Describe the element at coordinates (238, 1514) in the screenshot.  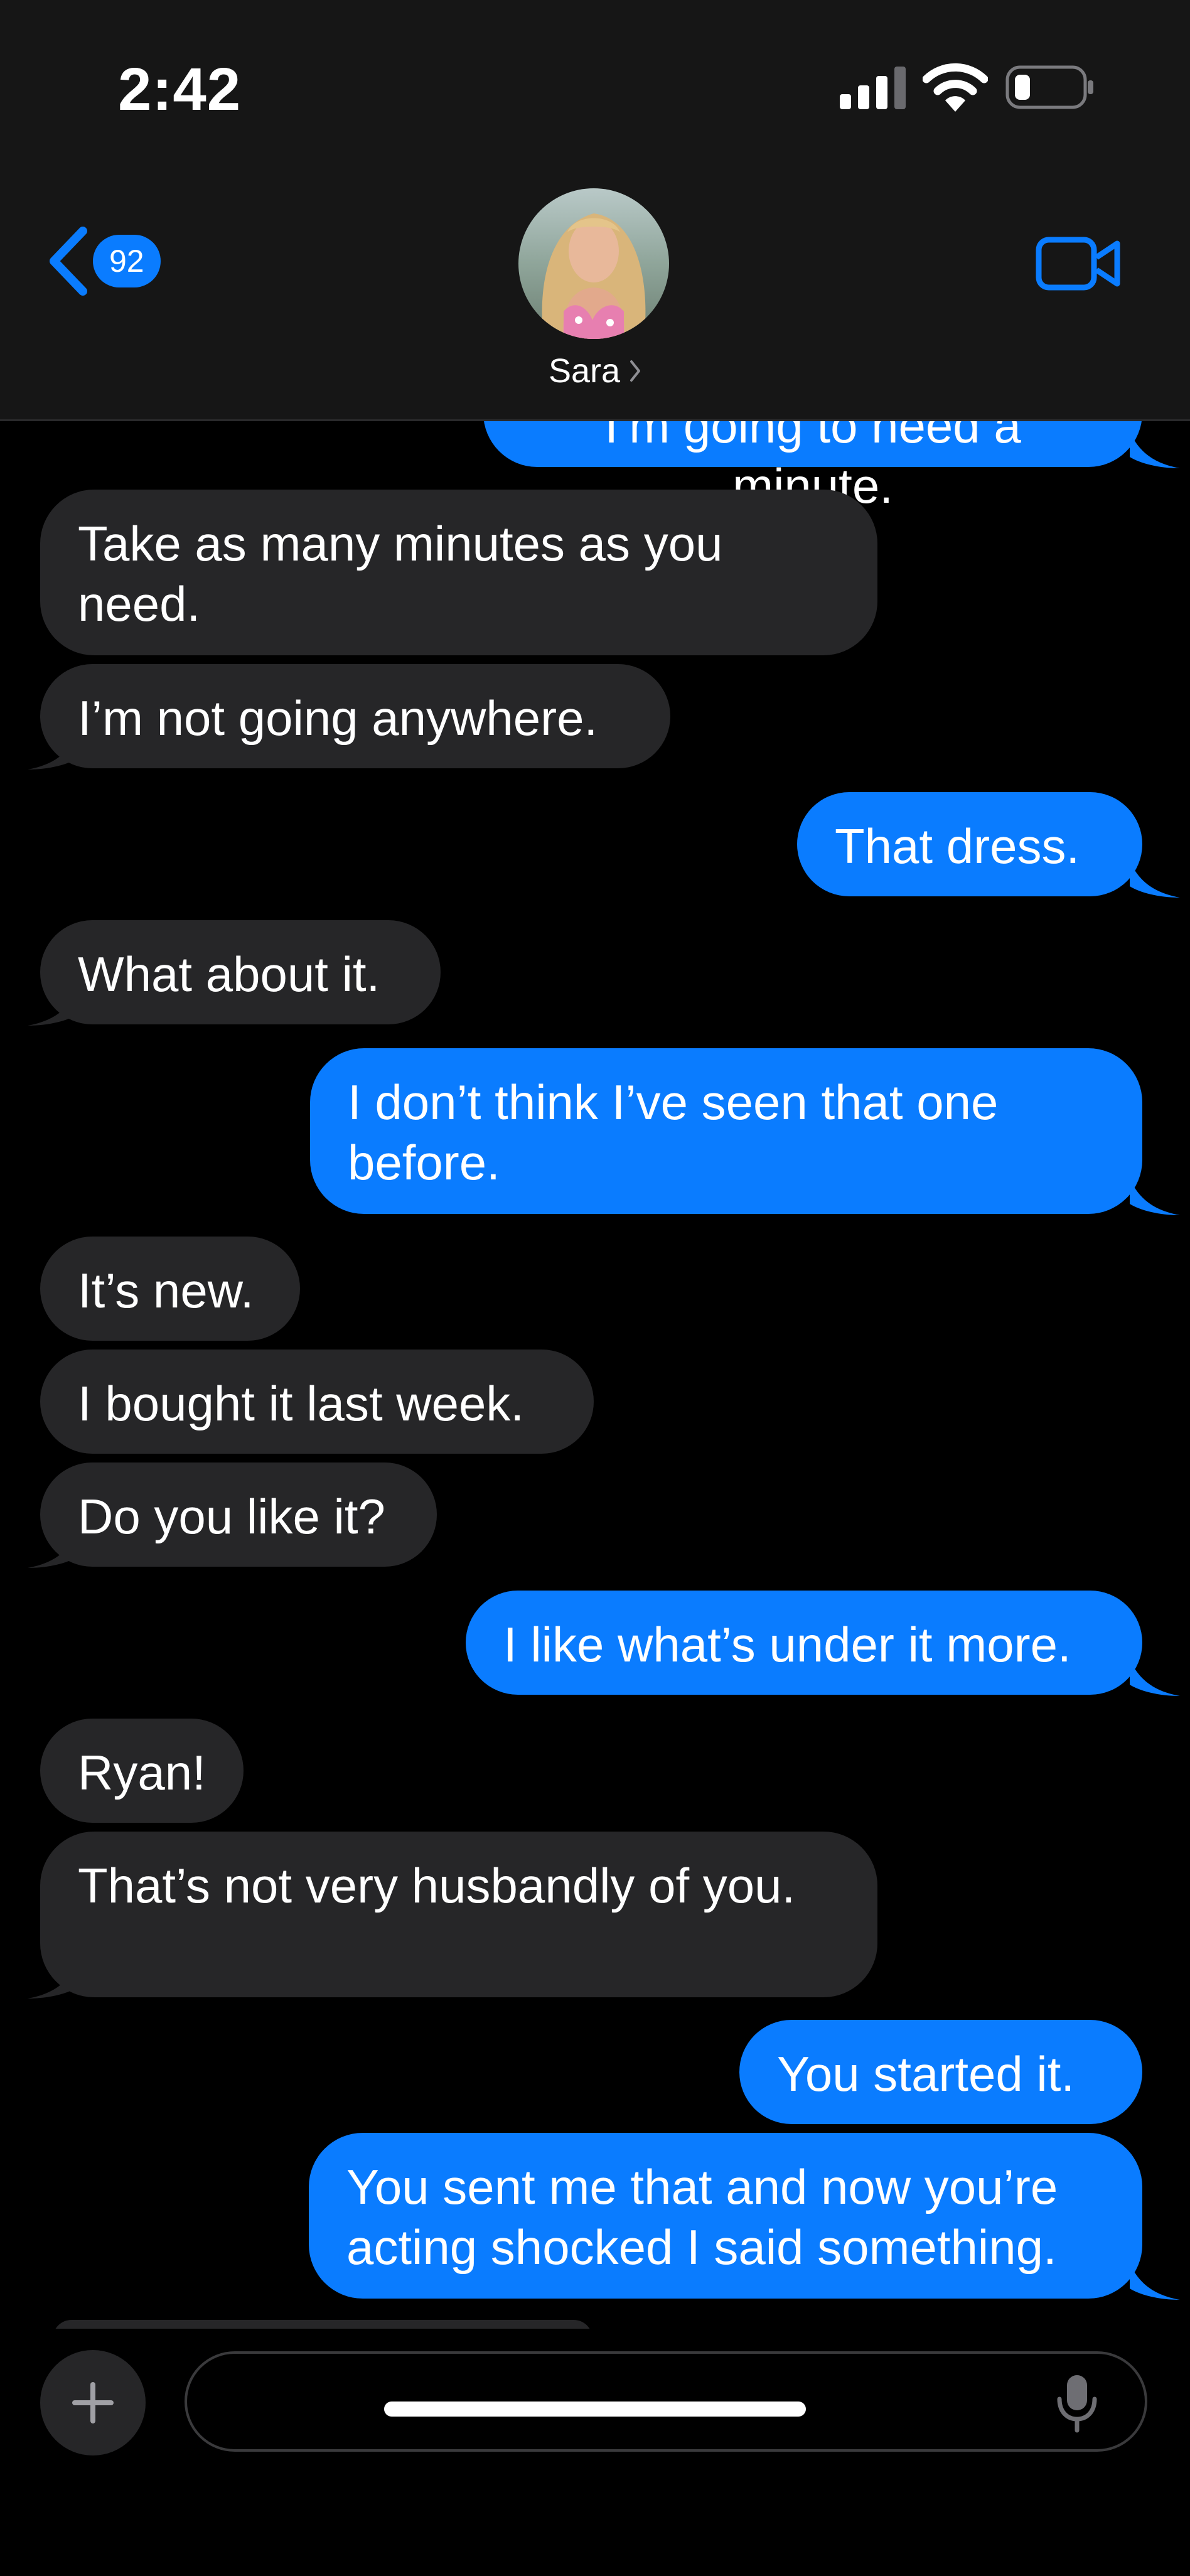
I see `incoming-message: Do you like it?` at that location.